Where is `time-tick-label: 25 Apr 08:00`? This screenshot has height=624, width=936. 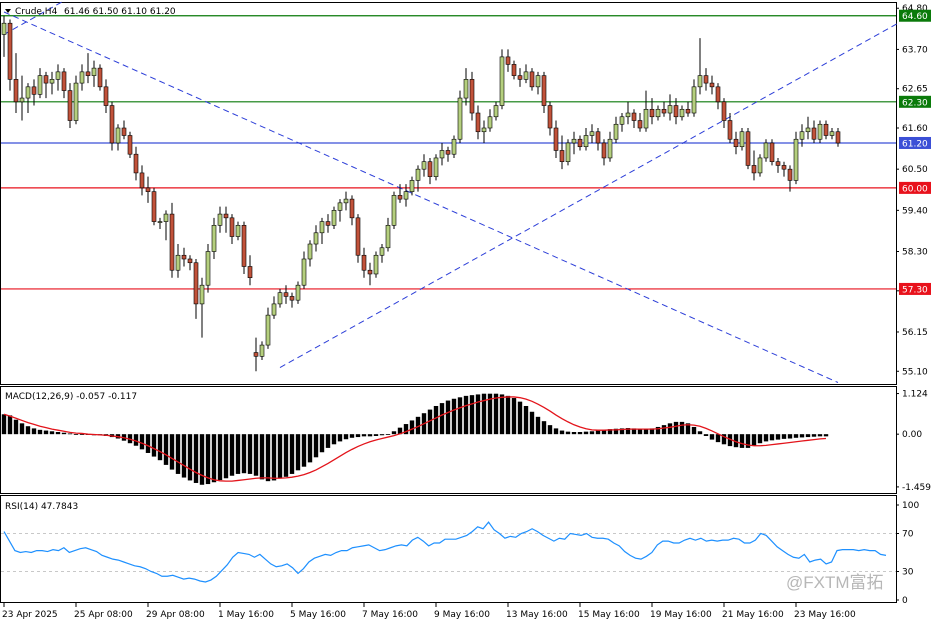 time-tick-label: 25 Apr 08:00 is located at coordinates (103, 615).